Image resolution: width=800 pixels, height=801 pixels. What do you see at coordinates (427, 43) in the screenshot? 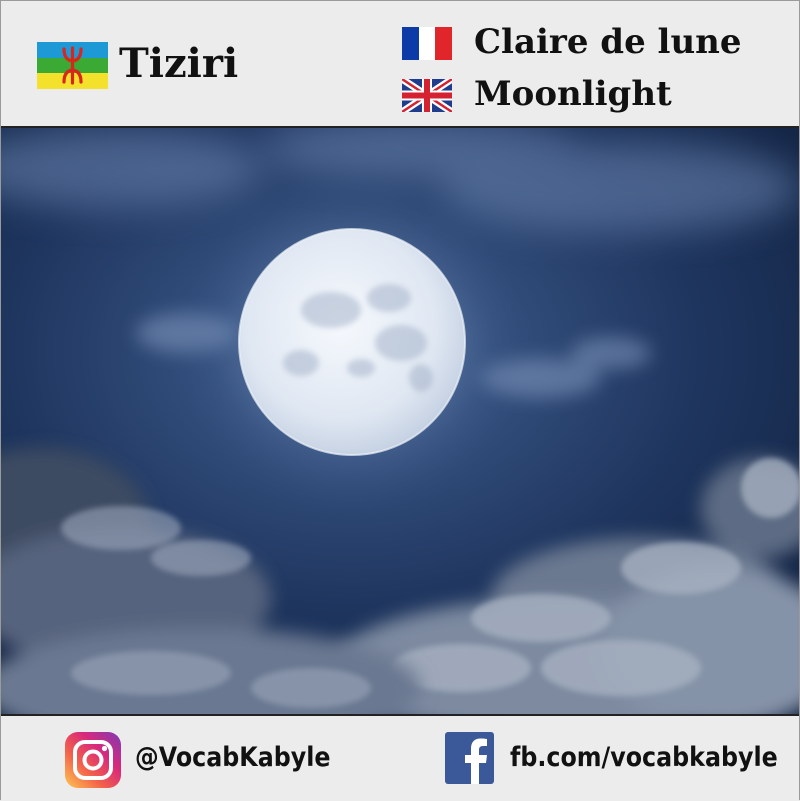
I see `france-flag-icon` at bounding box center [427, 43].